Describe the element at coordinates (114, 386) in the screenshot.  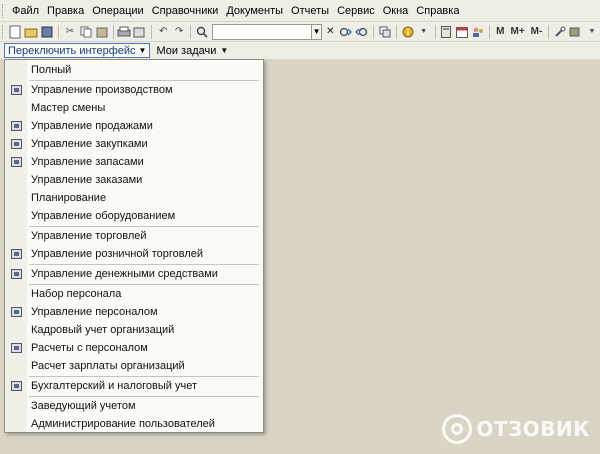
I see `menu-item-label: Бухгалтерский и налоговый учет` at that location.